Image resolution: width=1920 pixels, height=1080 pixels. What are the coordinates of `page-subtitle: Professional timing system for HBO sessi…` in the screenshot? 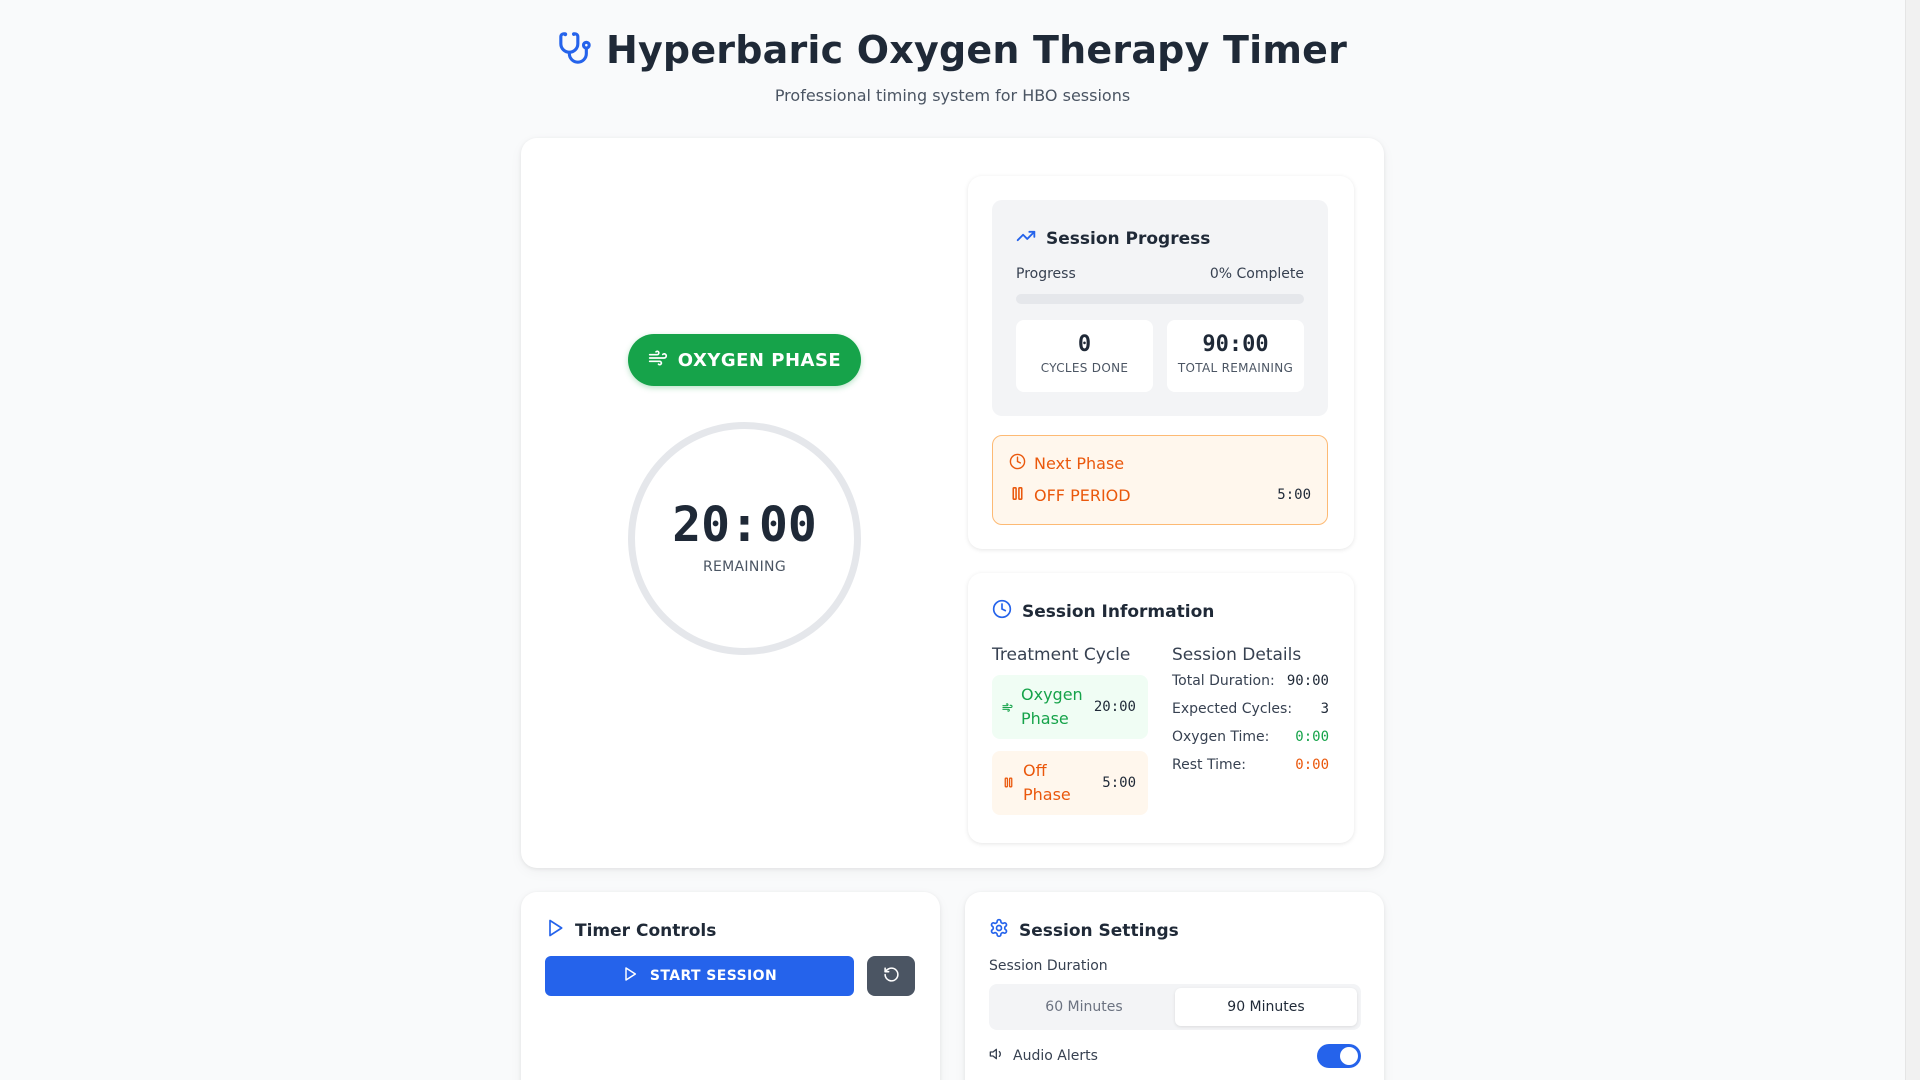 It's located at (952, 95).